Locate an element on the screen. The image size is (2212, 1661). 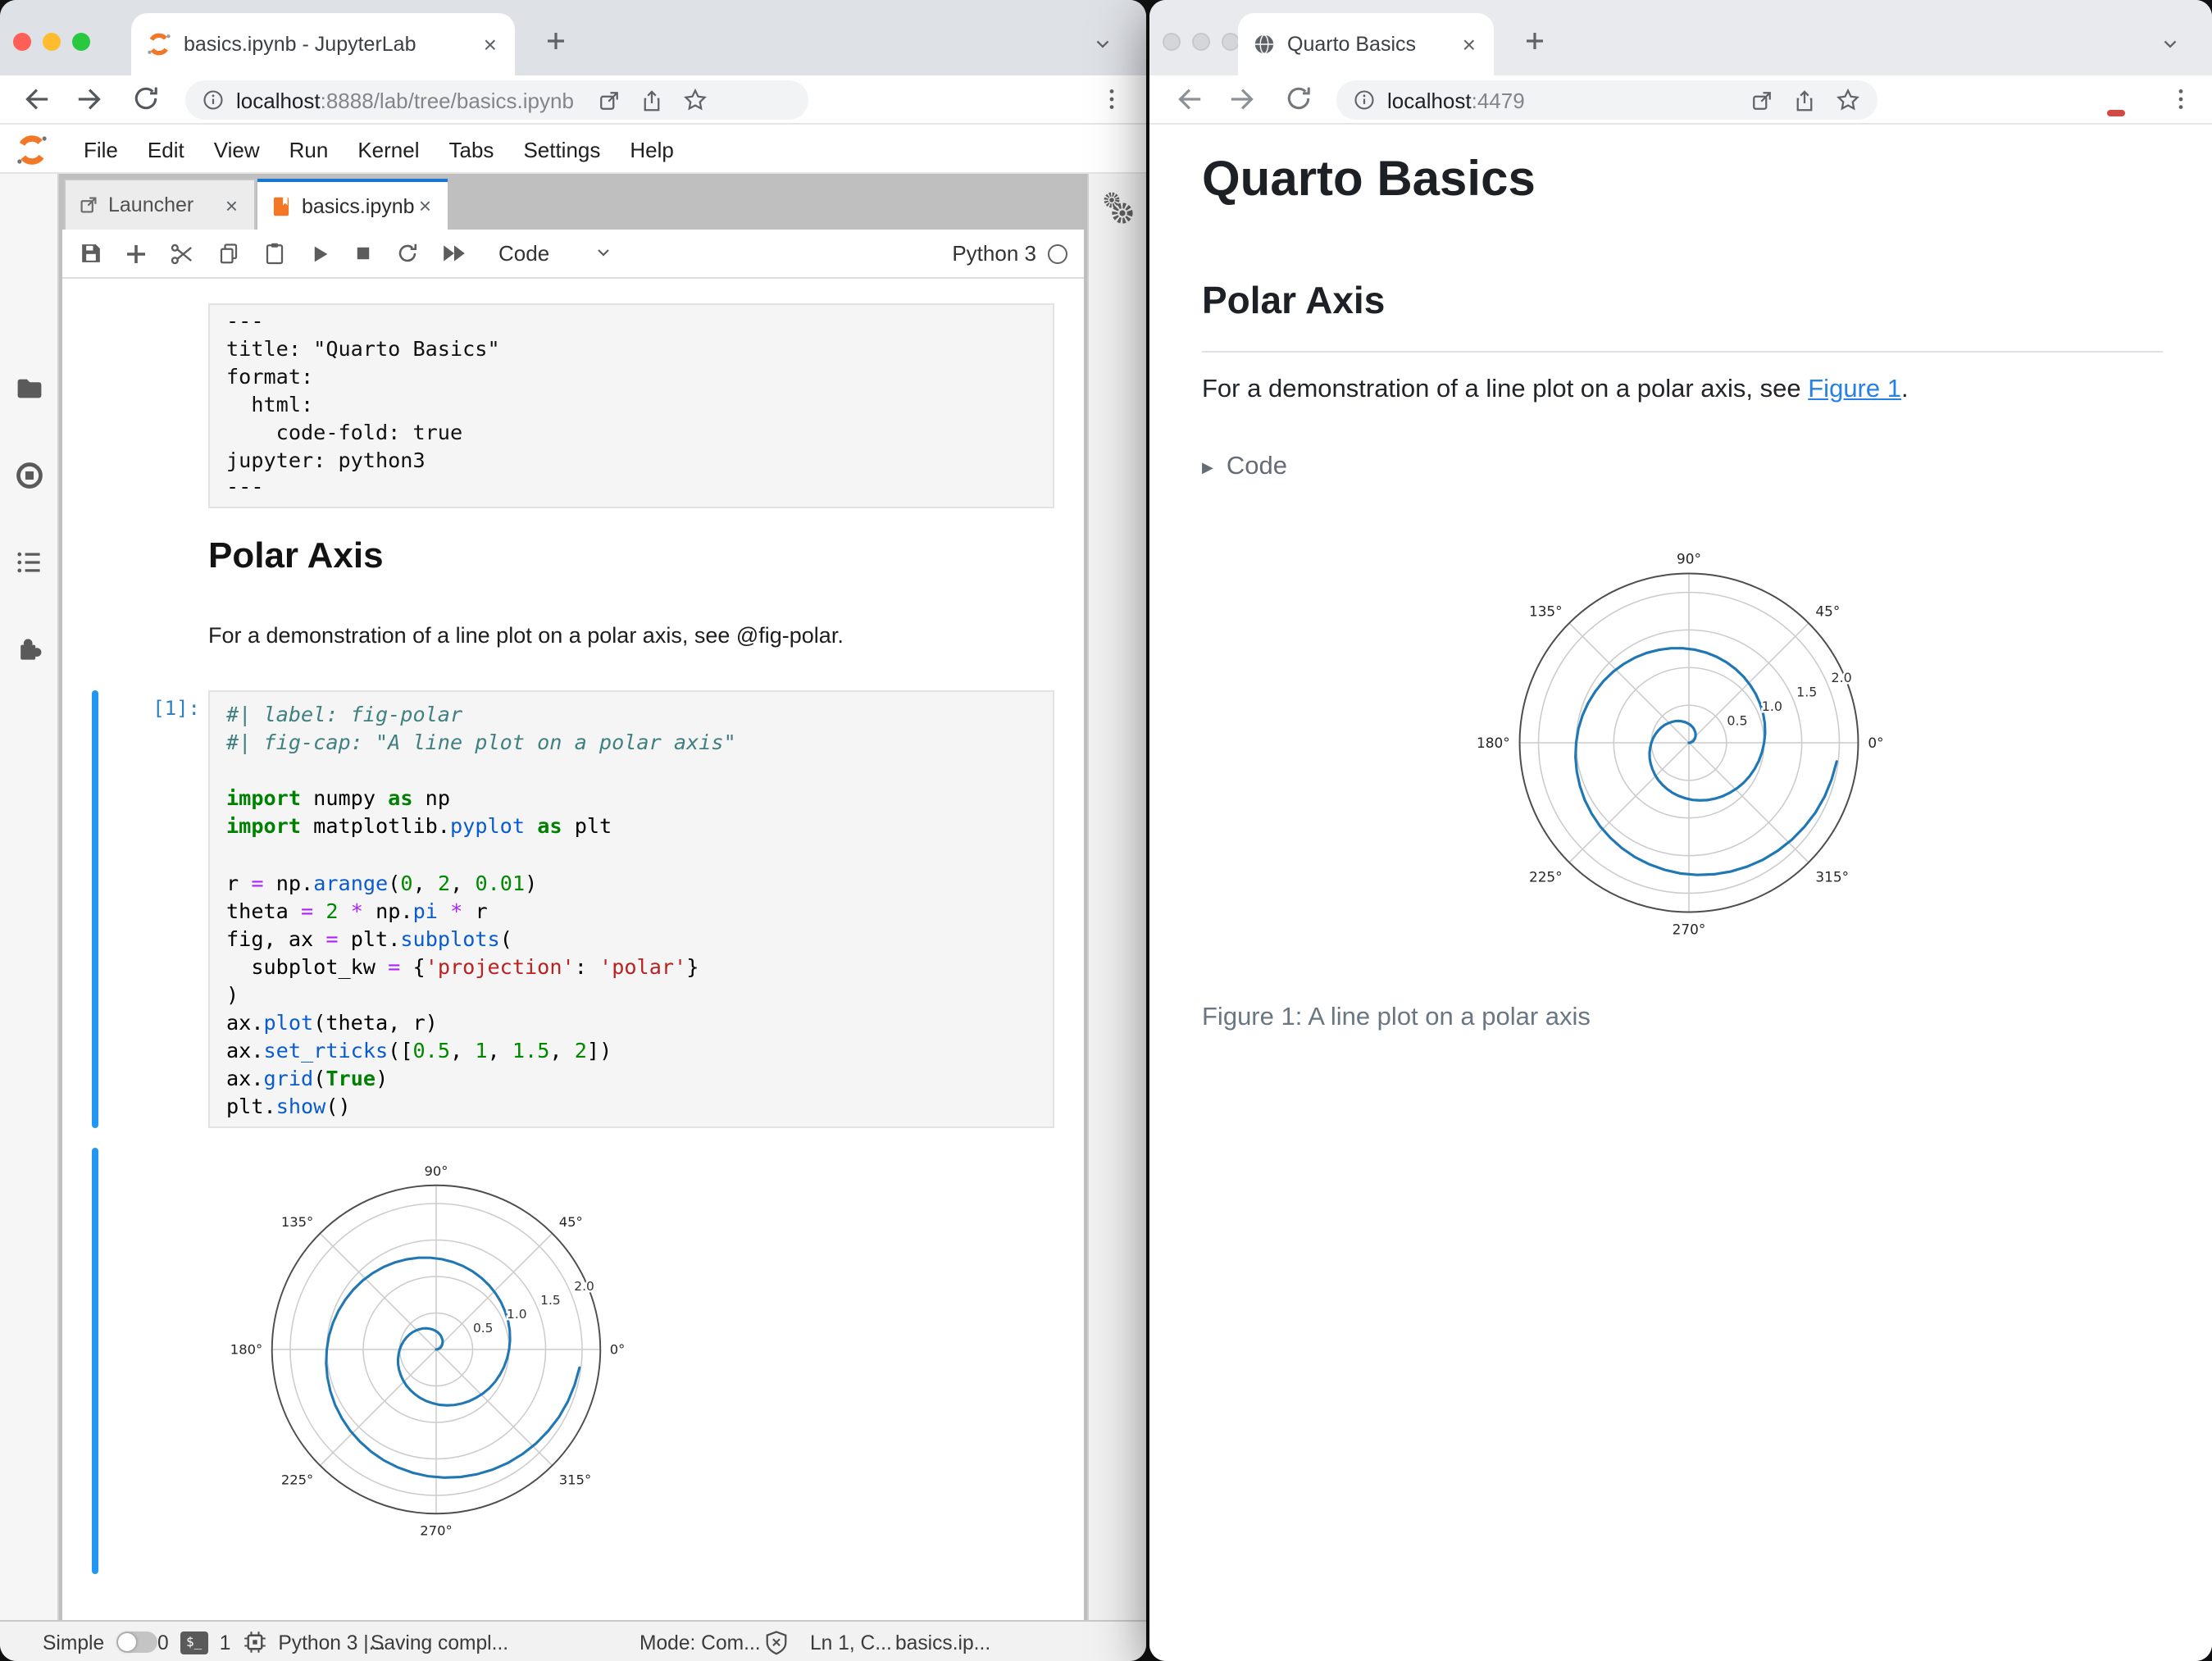
kernel-status-icon is located at coordinates (1058, 253).